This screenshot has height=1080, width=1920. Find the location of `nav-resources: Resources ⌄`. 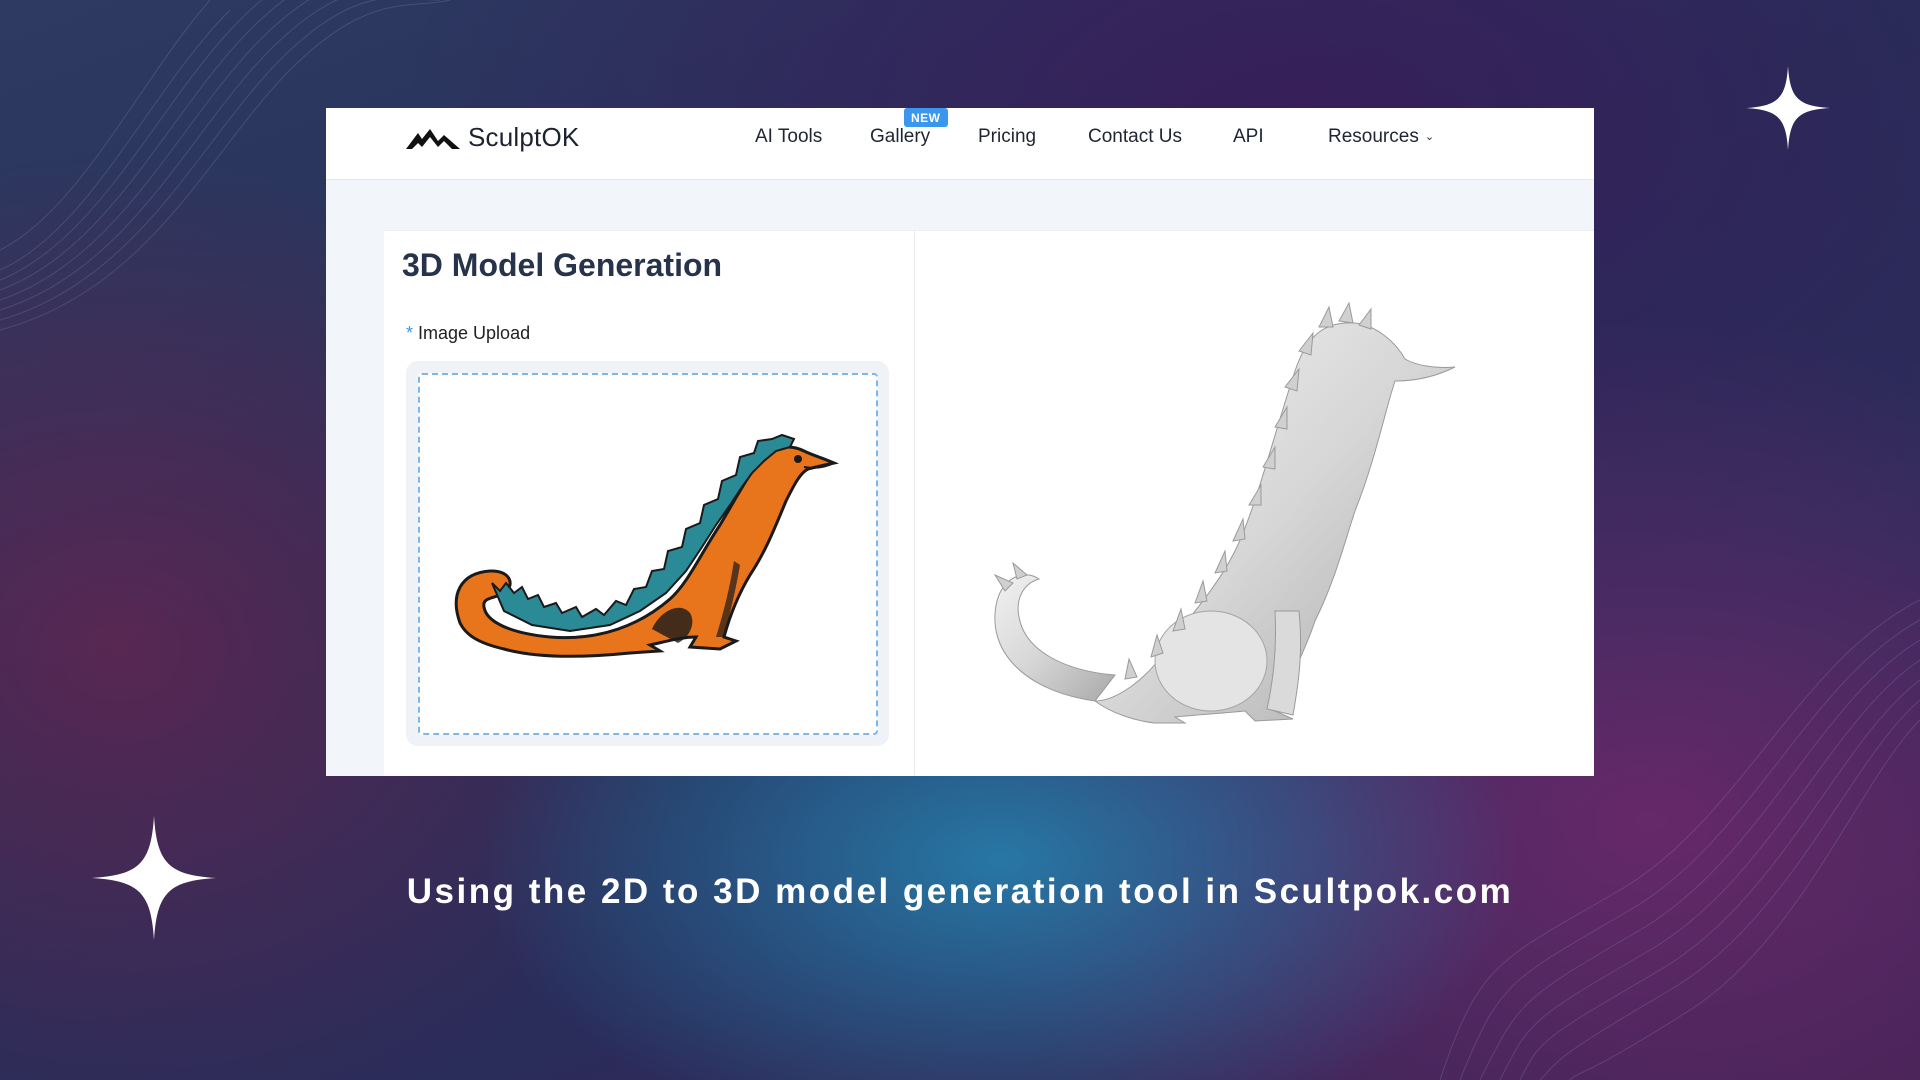

nav-resources: Resources ⌄ is located at coordinates (1381, 137).